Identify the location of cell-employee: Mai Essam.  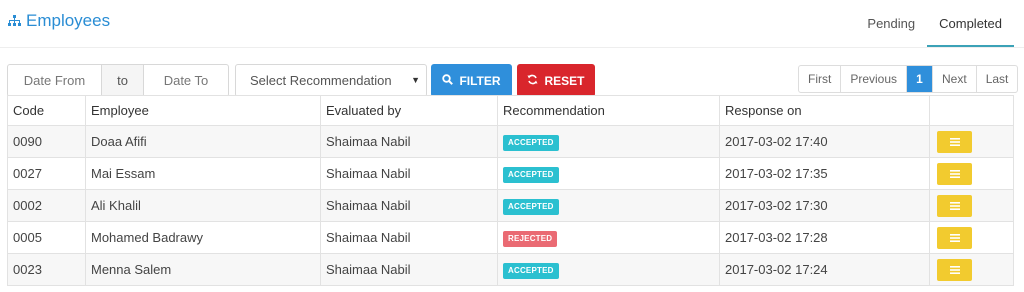
(203, 173).